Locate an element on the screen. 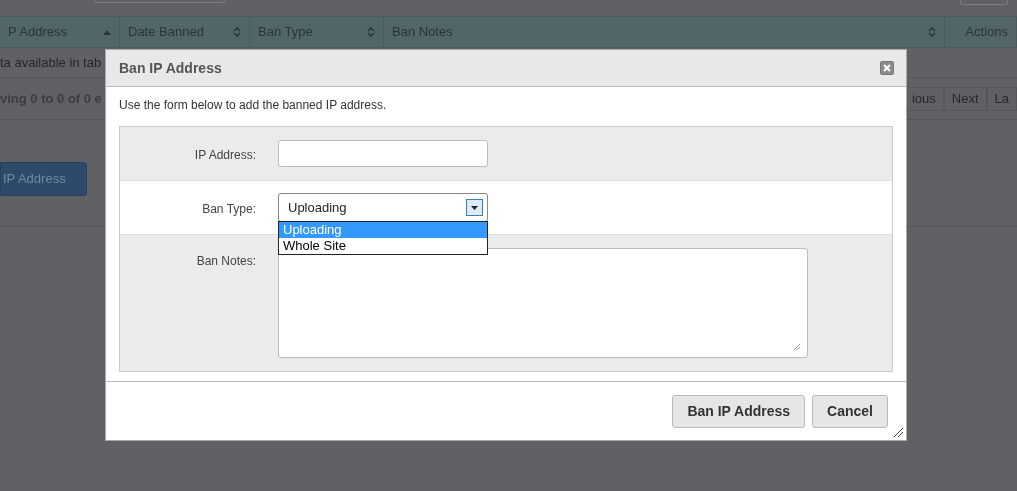 This screenshot has width=1017, height=491. dropdown-option: Whole Site is located at coordinates (383, 246).